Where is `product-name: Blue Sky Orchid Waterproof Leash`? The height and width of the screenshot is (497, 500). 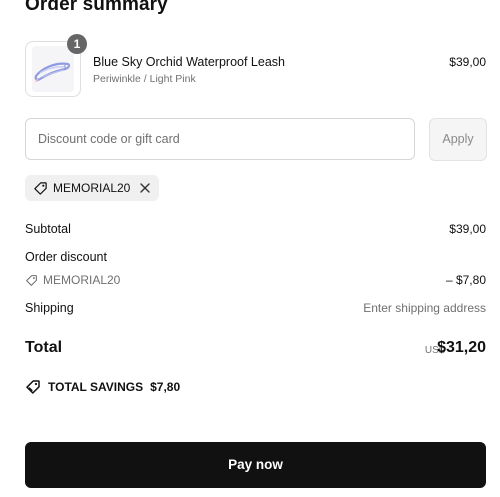 product-name: Blue Sky Orchid Waterproof Leash is located at coordinates (189, 62).